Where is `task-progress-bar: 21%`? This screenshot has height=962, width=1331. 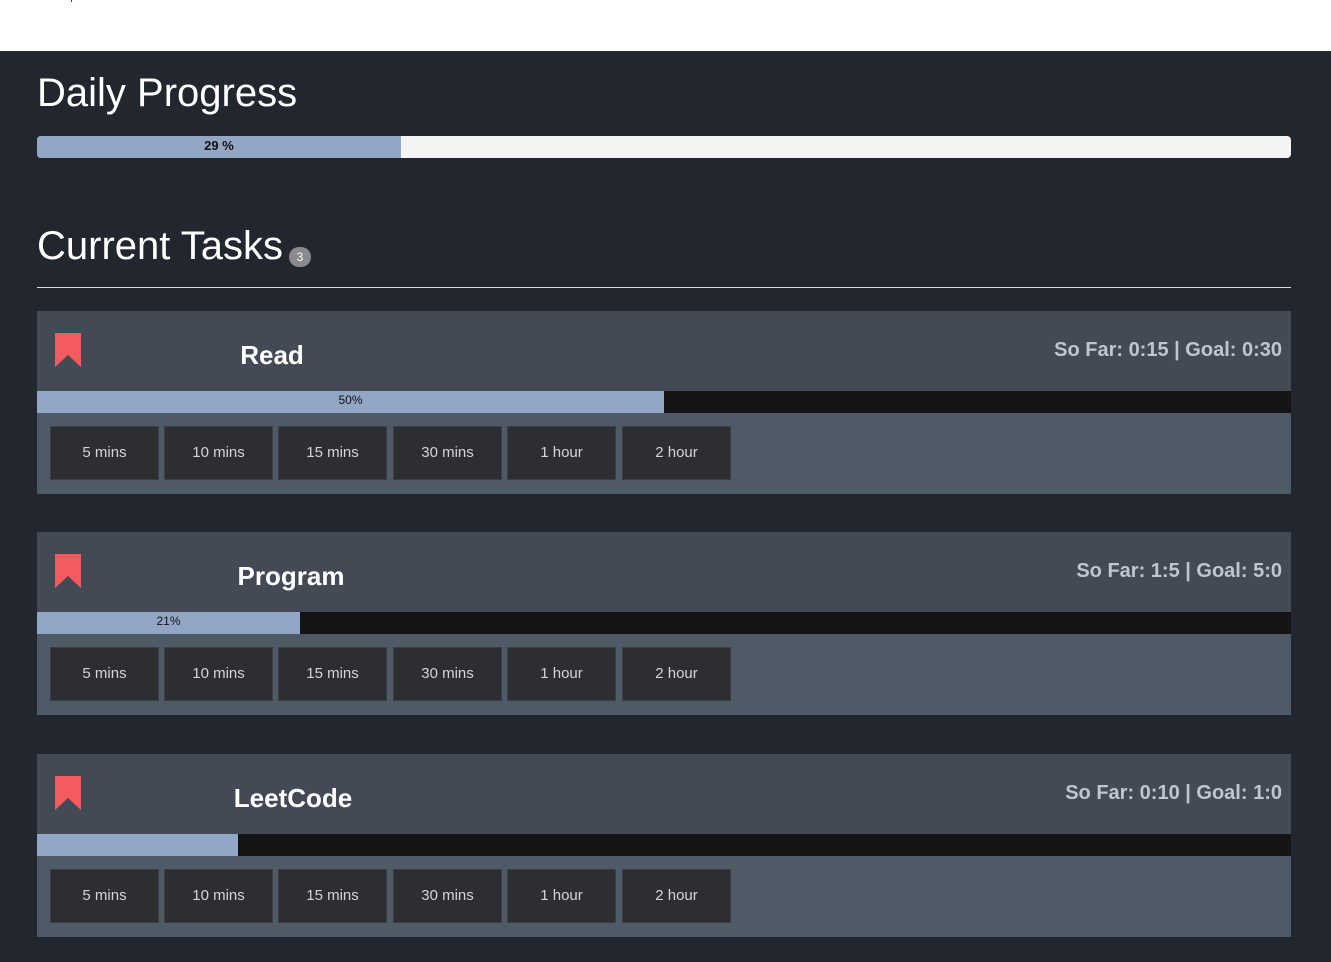
task-progress-bar: 21% is located at coordinates (664, 623).